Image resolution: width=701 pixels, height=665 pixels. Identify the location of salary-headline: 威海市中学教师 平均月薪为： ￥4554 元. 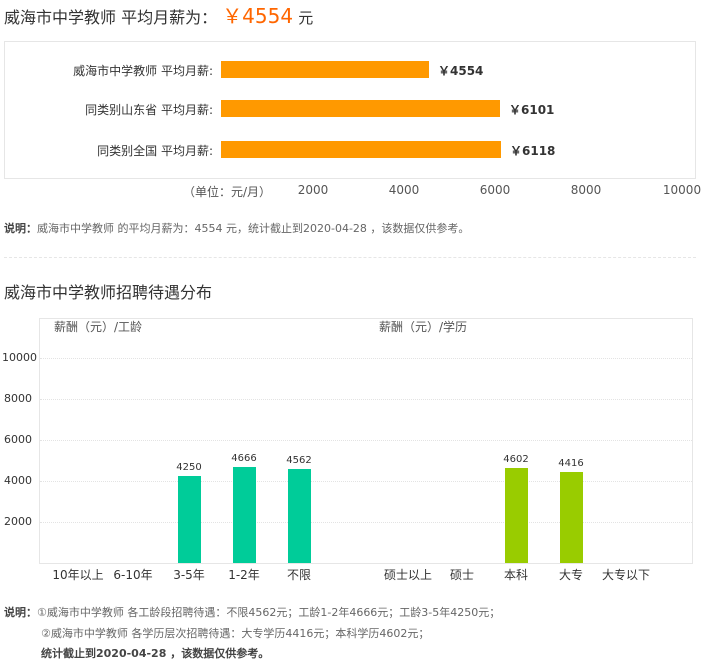
(158, 14).